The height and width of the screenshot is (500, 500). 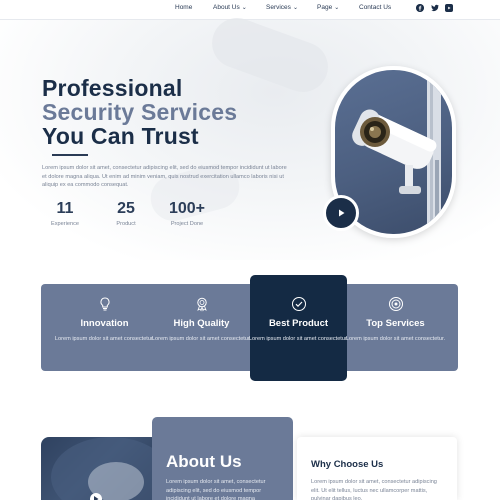 I want to click on stat-product: 25 Product, so click(x=126, y=213).